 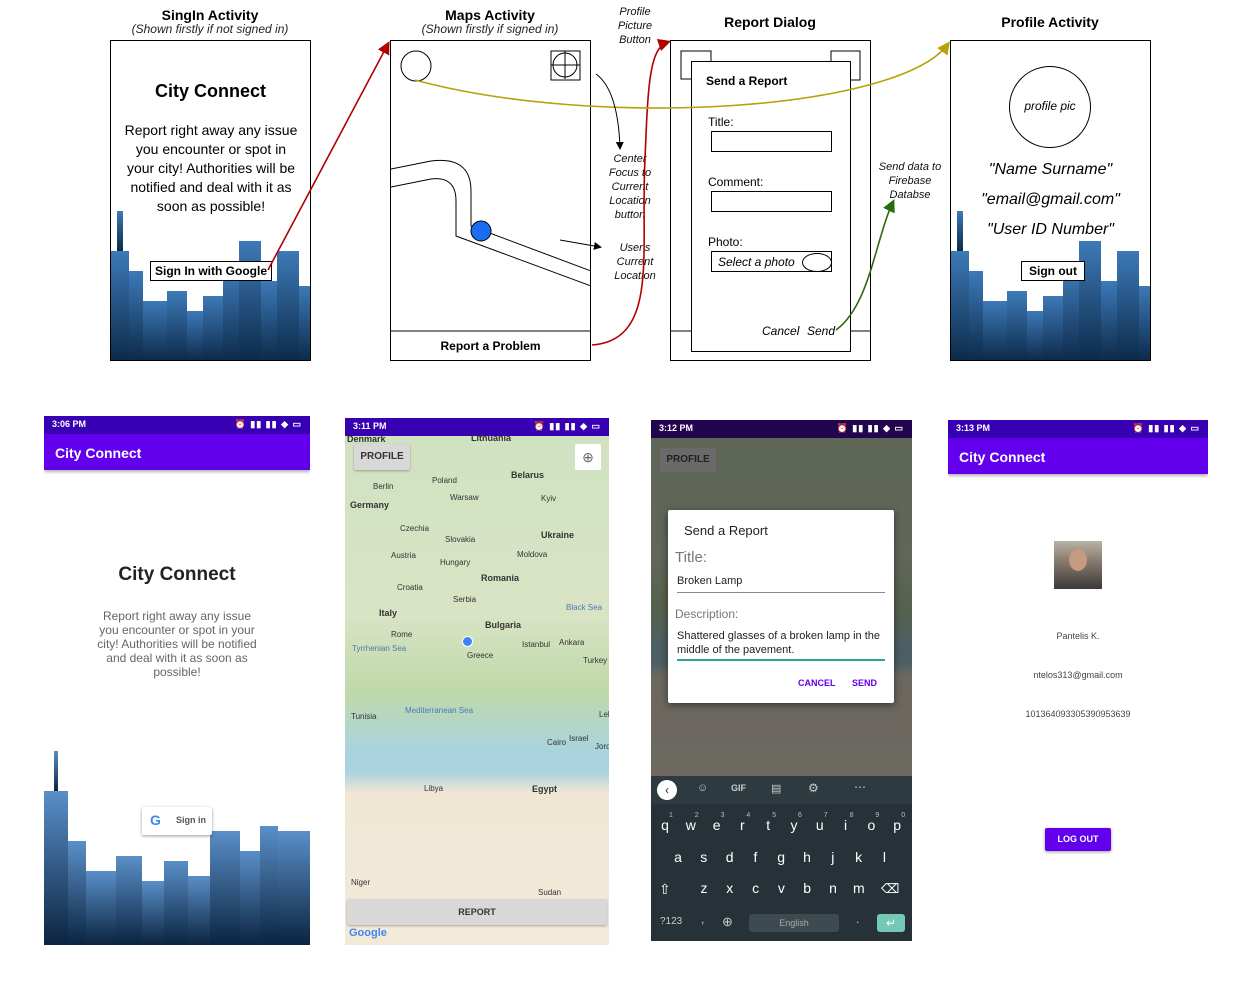 What do you see at coordinates (382, 457) in the screenshot?
I see `profile-button: PROFILE` at bounding box center [382, 457].